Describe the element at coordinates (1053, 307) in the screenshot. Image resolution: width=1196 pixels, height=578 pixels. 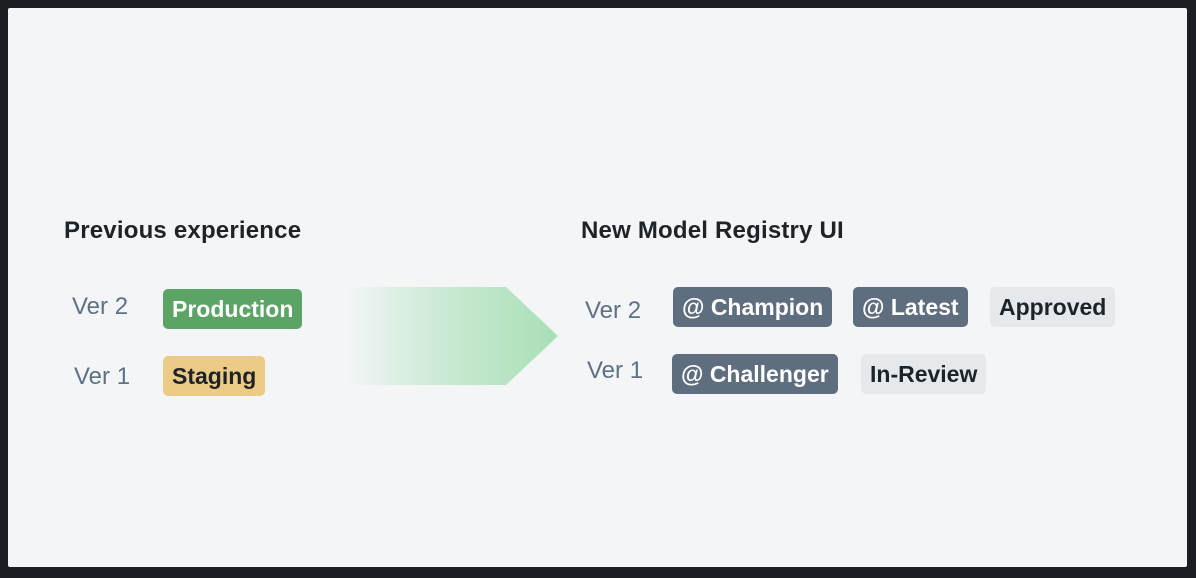
I see `approved-tag-badge: Approved` at that location.